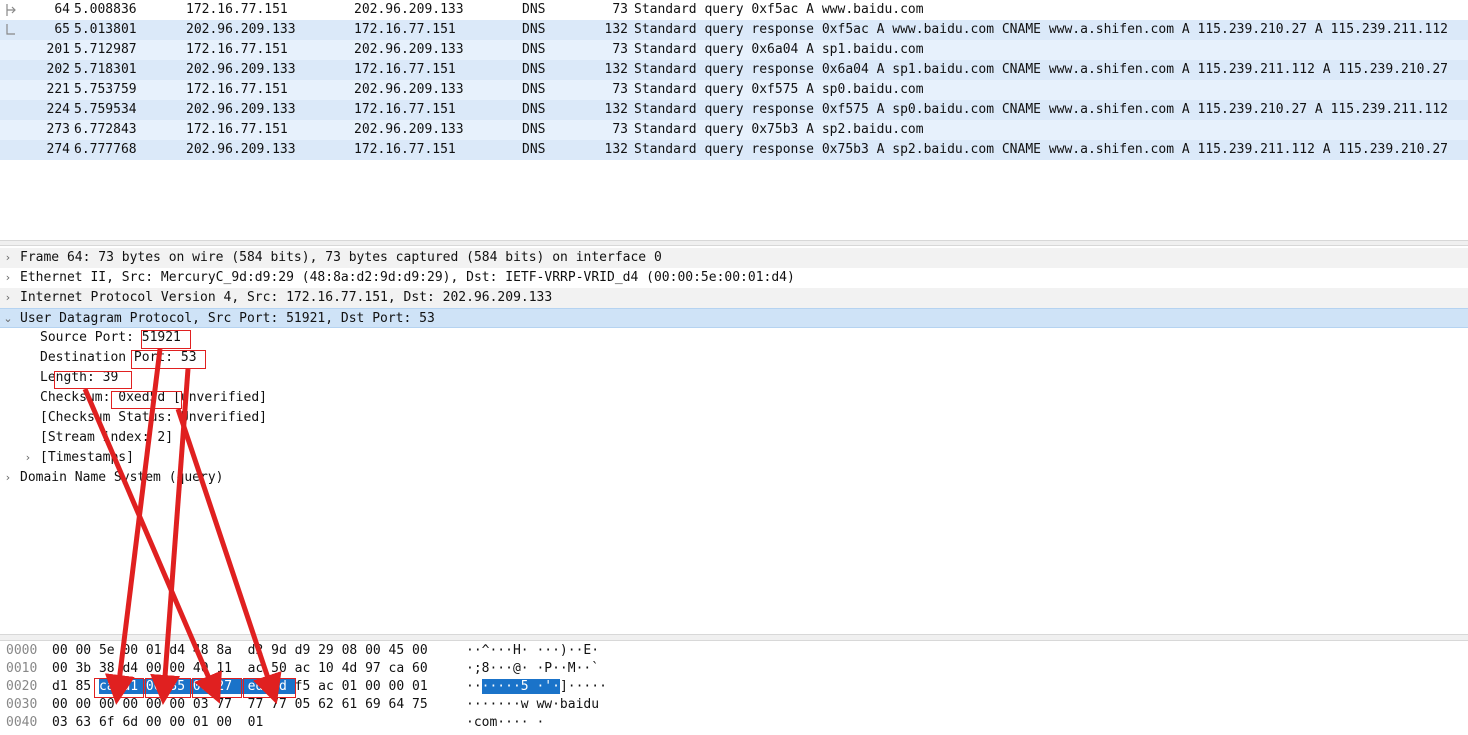  What do you see at coordinates (734, 243) in the screenshot?
I see `pane-splitter-top` at bounding box center [734, 243].